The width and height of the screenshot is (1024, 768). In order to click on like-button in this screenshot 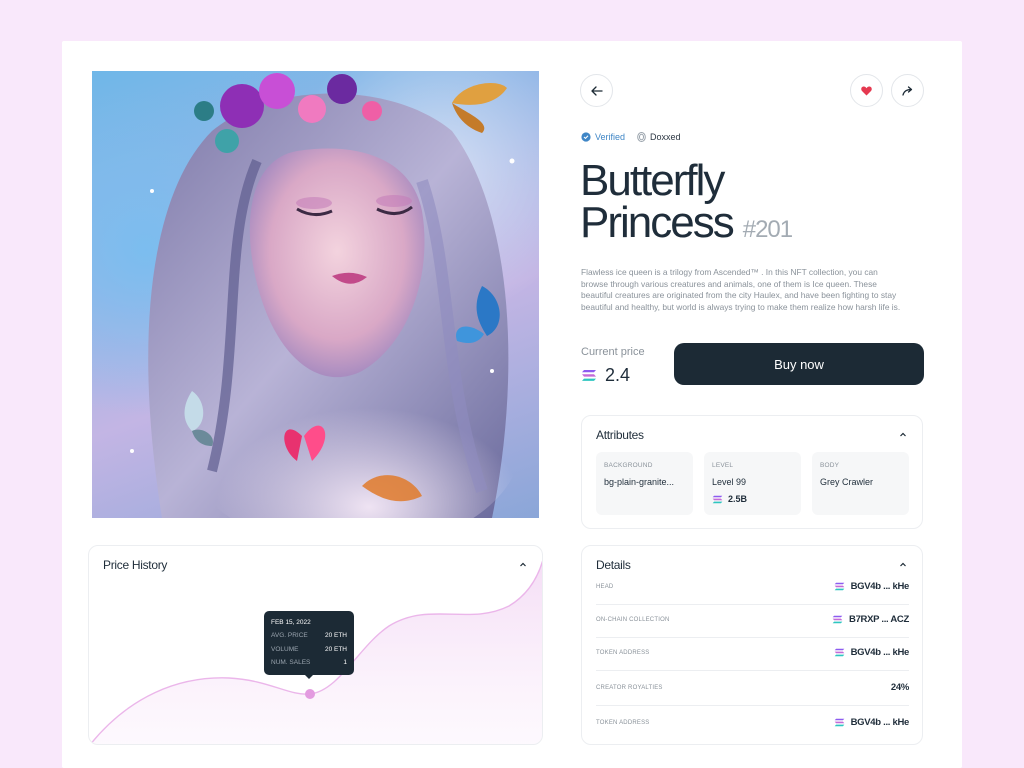, I will do `click(866, 90)`.